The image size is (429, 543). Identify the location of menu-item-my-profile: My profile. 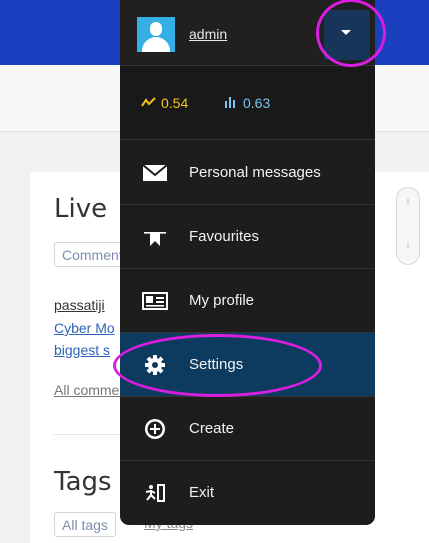
(247, 301).